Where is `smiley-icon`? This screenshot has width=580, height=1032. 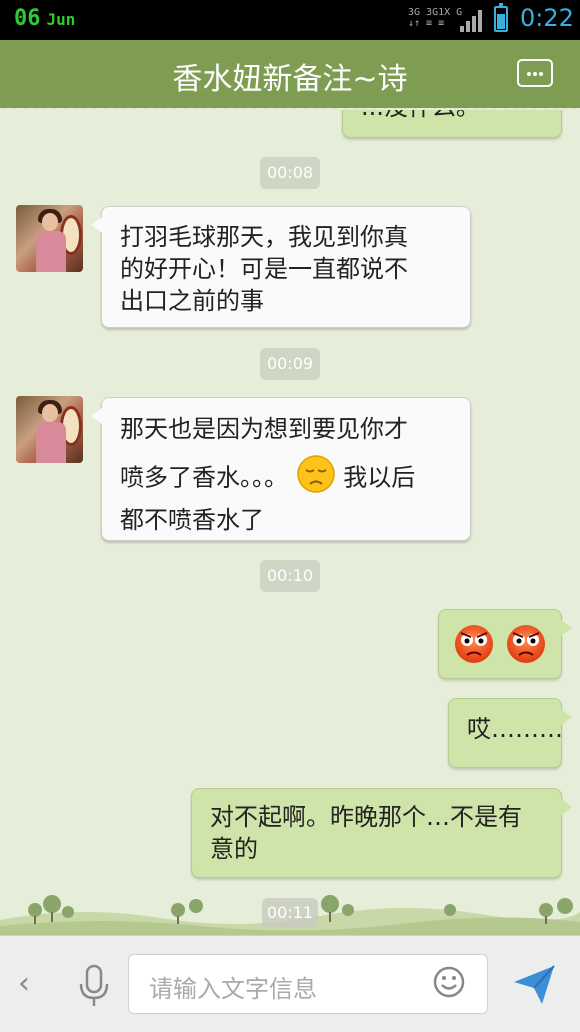
smiley-icon is located at coordinates (449, 982).